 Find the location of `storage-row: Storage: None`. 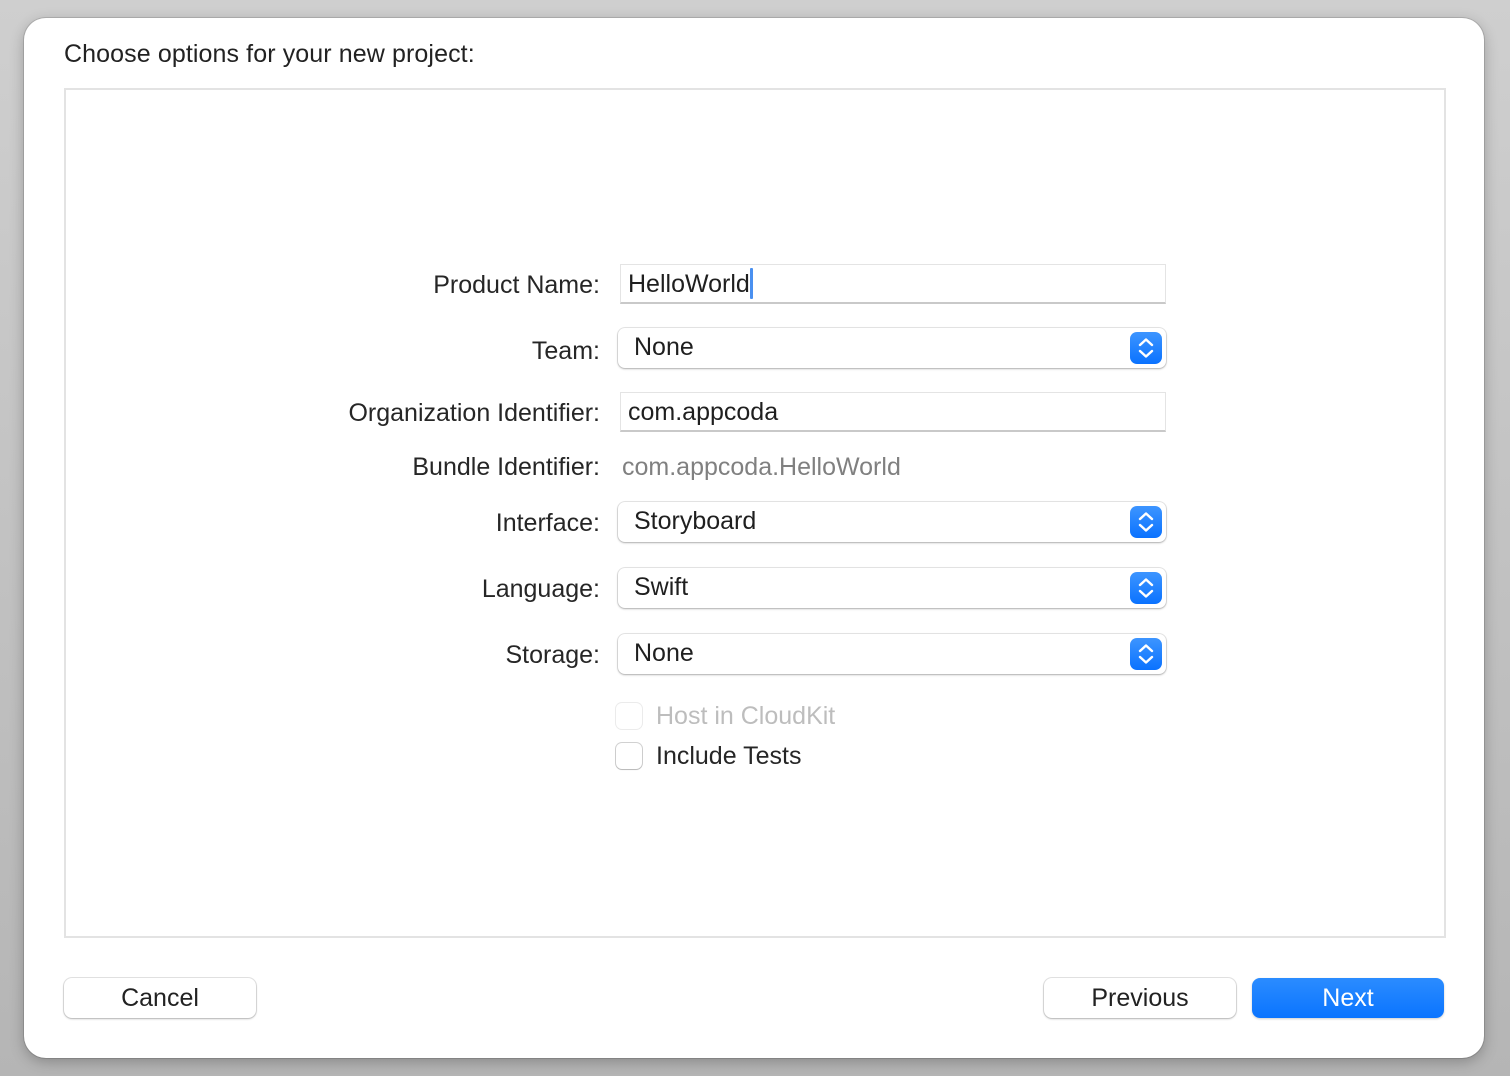

storage-row: Storage: None is located at coordinates (755, 655).